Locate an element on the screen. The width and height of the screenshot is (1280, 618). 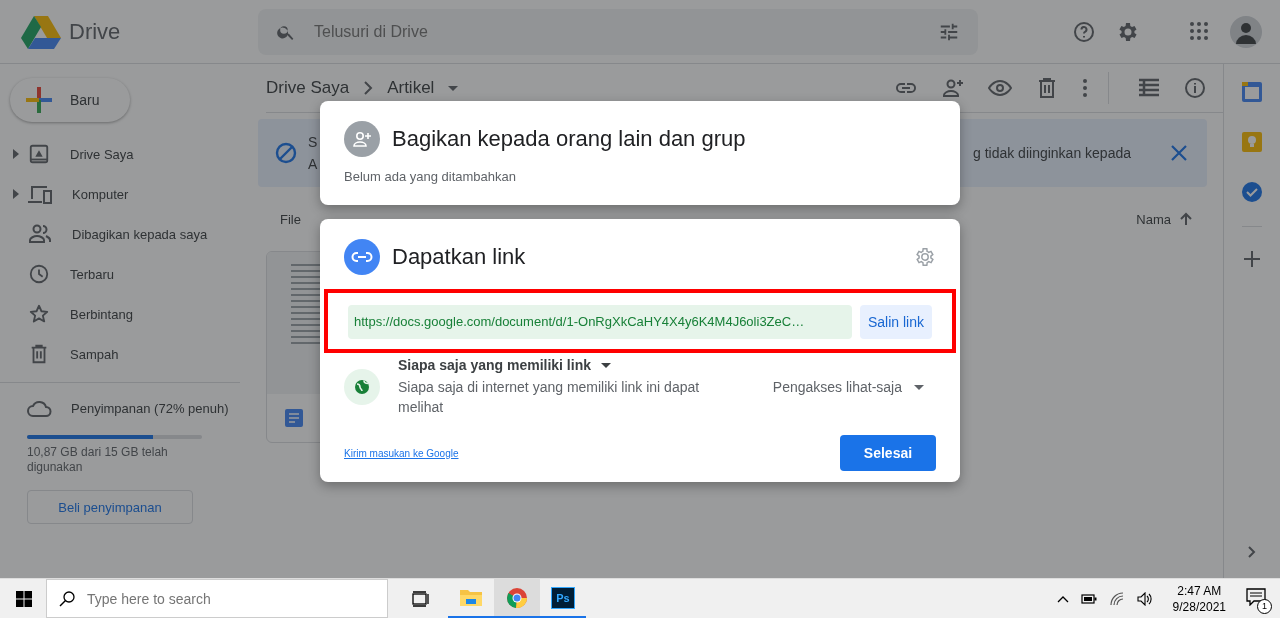
settings-icon is located at coordinates (925, 257).